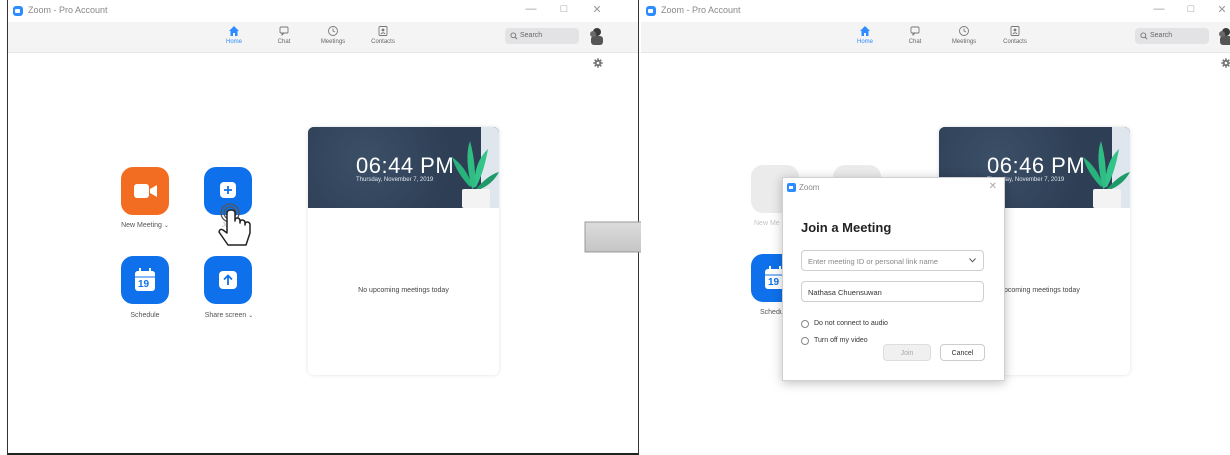 The image size is (1230, 455). What do you see at coordinates (844, 324) in the screenshot?
I see `audio-option: Do not connect to audio` at bounding box center [844, 324].